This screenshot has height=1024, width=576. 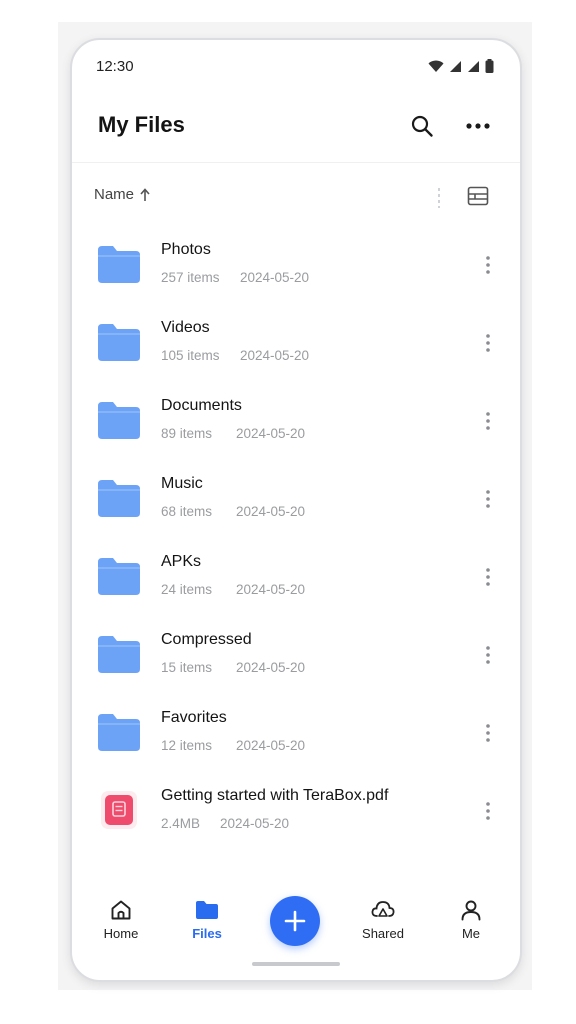 I want to click on nav-me: Me, so click(x=471, y=928).